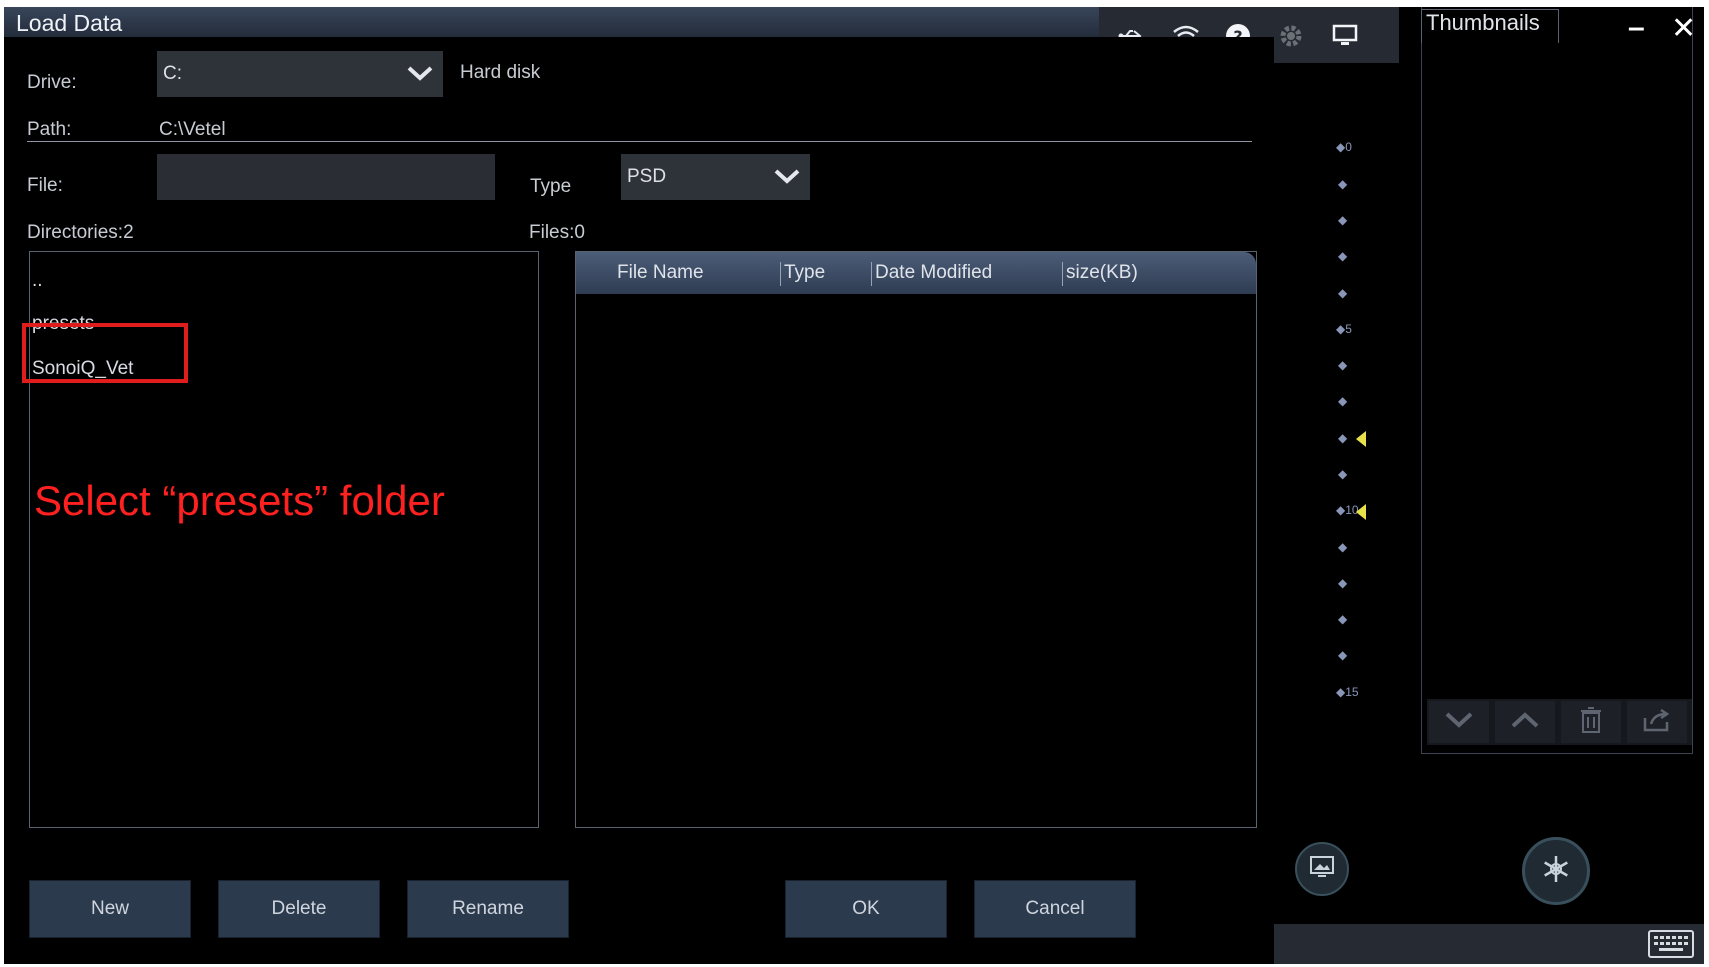 The image size is (1709, 967). Describe the element at coordinates (52, 82) in the screenshot. I see `drive-label: Drive:` at that location.